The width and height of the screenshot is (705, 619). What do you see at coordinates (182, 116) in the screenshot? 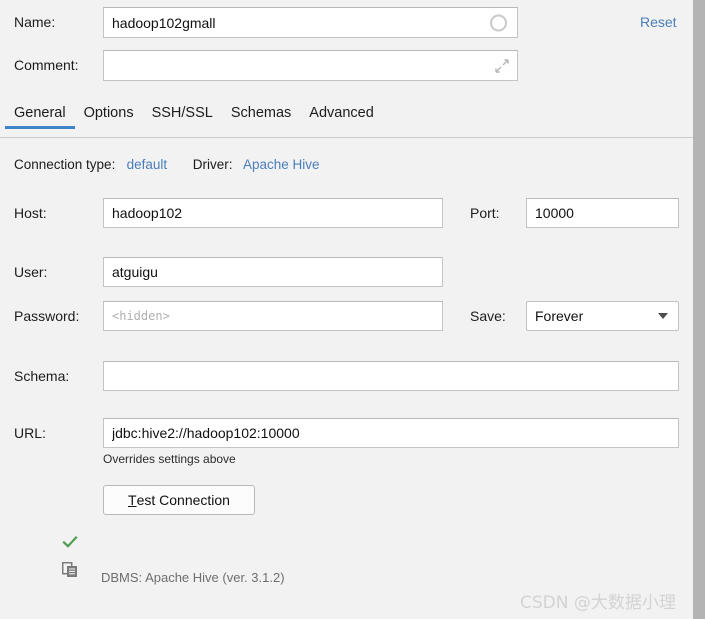
I see `tab-ssh-ssl: SSH/SSL` at bounding box center [182, 116].